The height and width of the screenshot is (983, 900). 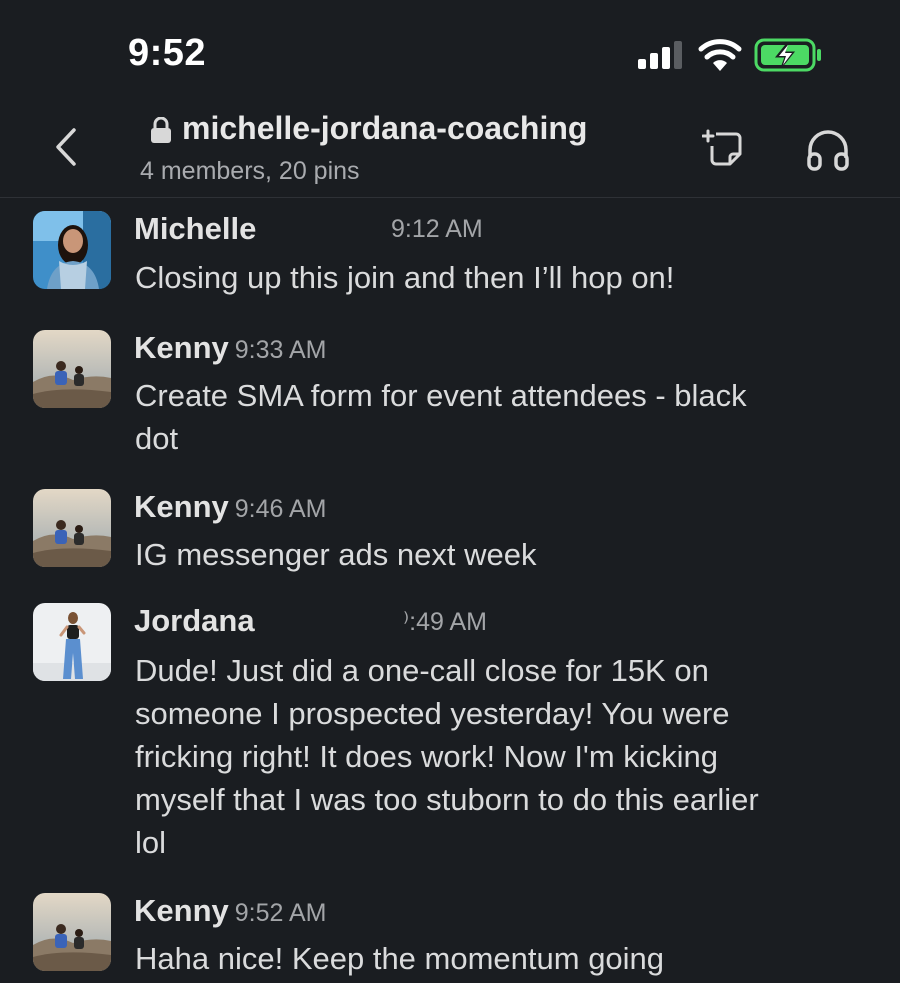 I want to click on sender-name: Jordana, so click(x=194, y=620).